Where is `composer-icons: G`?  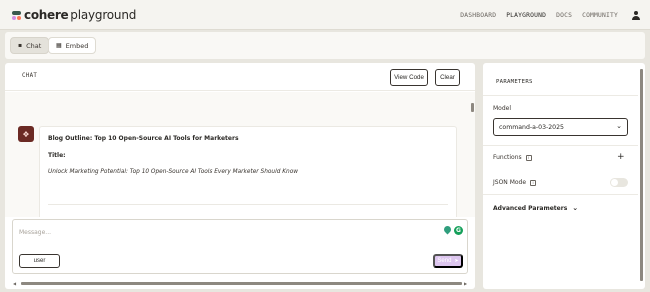
composer-icons: G is located at coordinates (453, 230).